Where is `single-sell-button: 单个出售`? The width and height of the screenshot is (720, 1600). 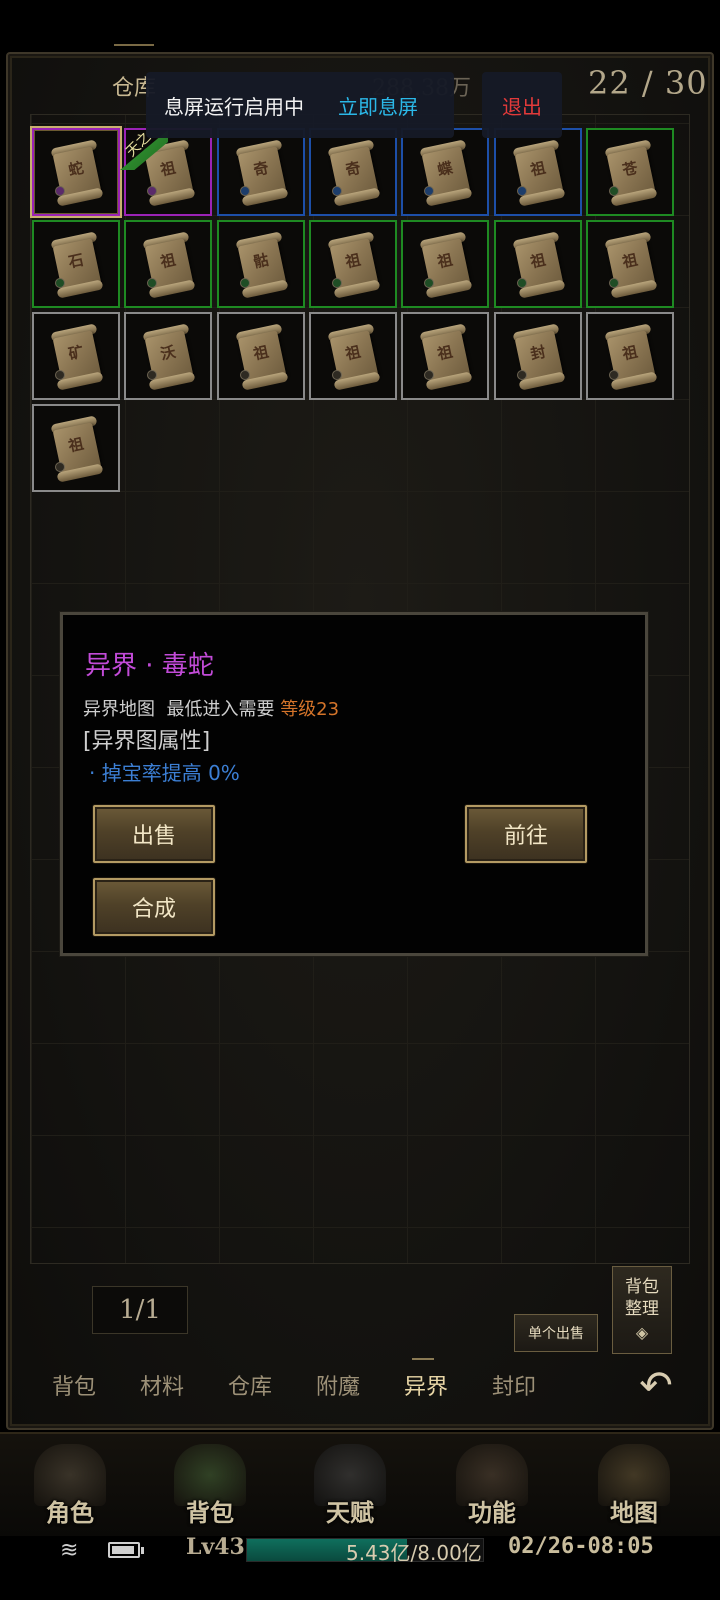
single-sell-button: 单个出售 is located at coordinates (556, 1333).